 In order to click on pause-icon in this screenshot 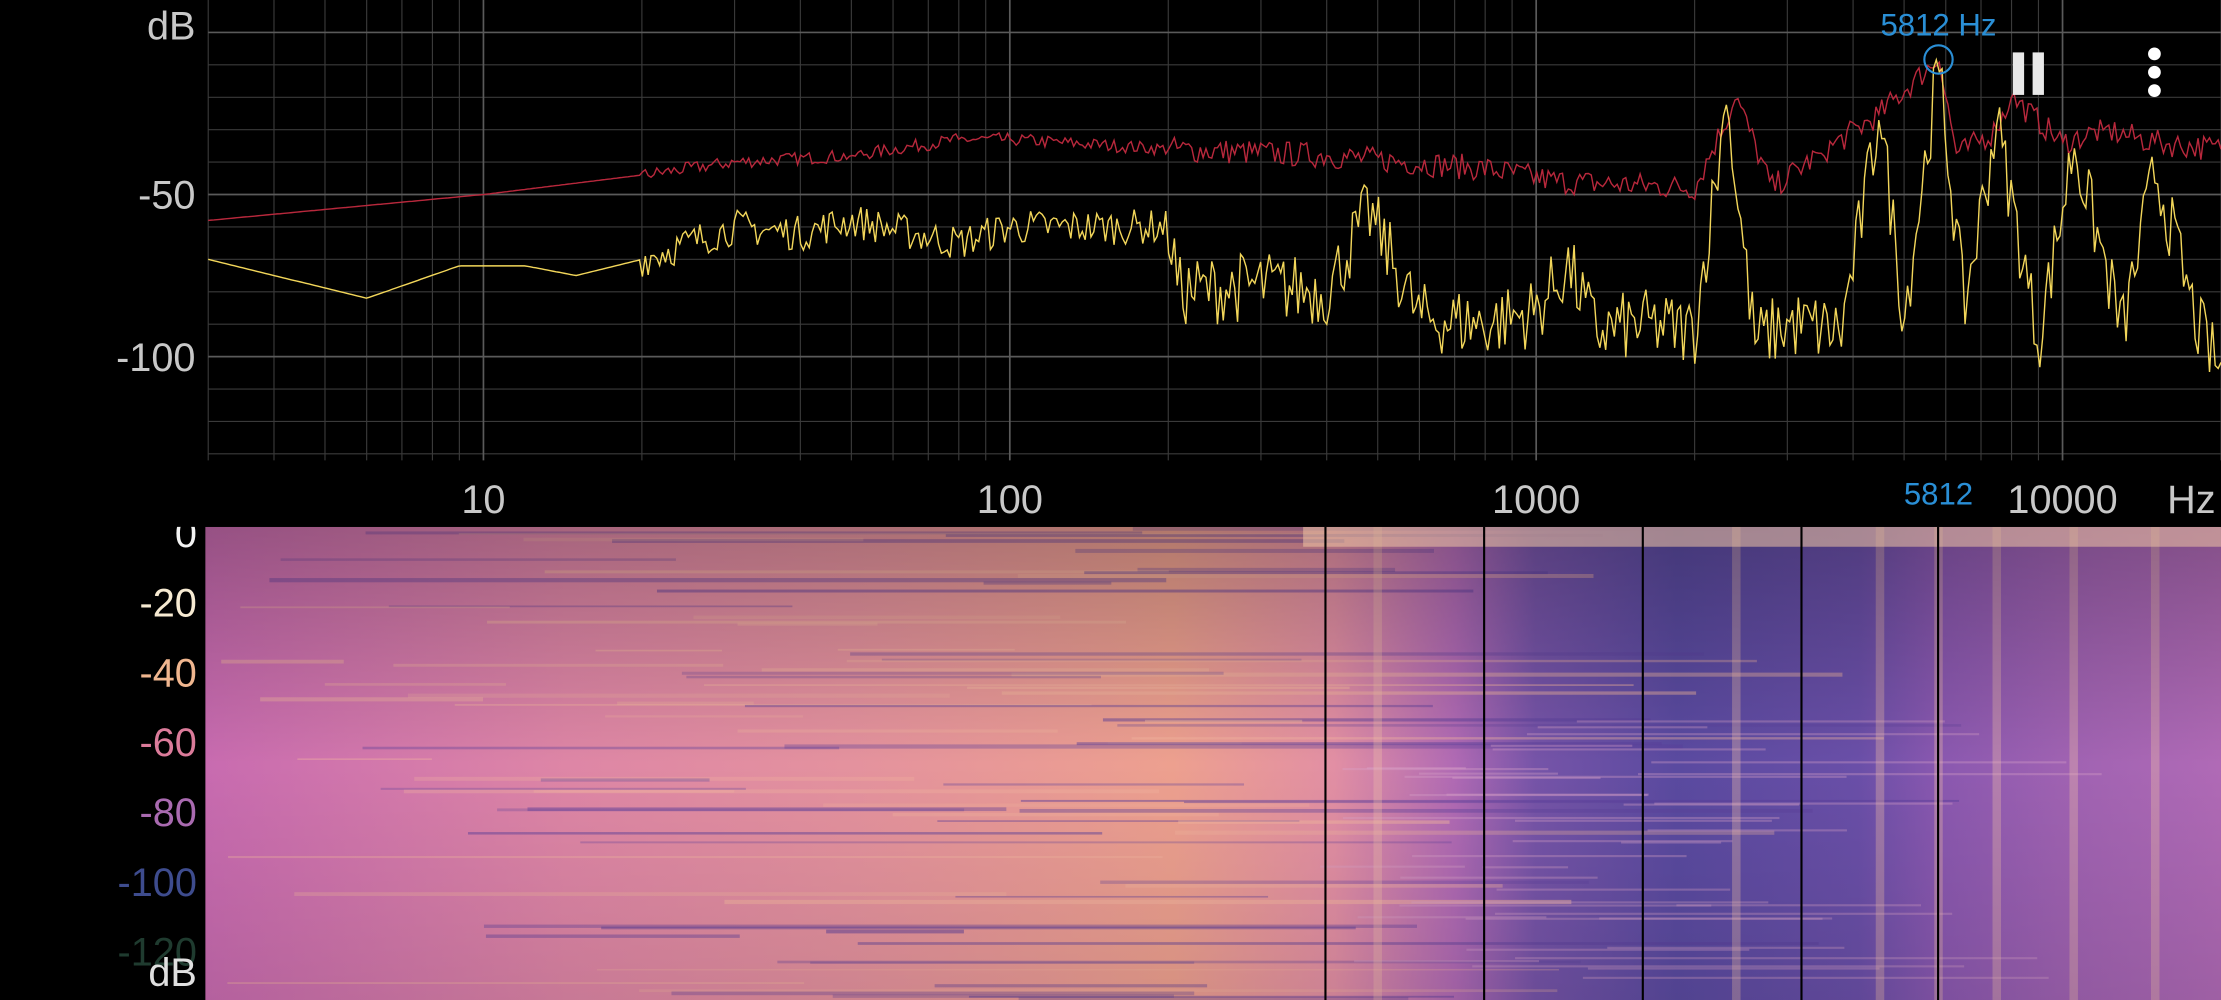, I will do `click(2028, 73)`.